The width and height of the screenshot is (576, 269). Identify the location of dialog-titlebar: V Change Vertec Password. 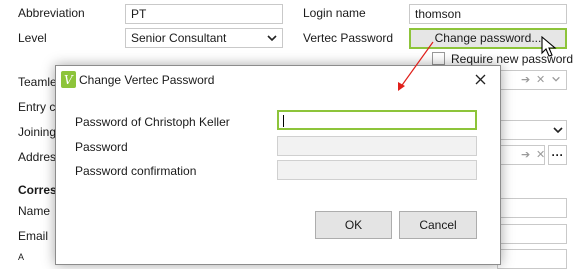
(278, 80).